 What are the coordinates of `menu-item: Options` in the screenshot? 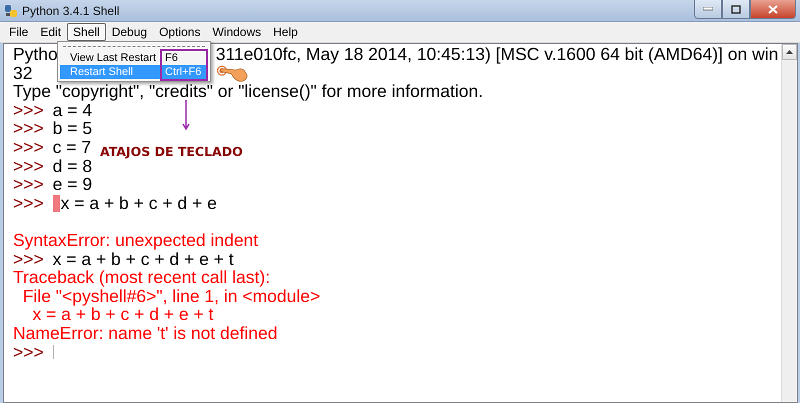 It's located at (179, 32).